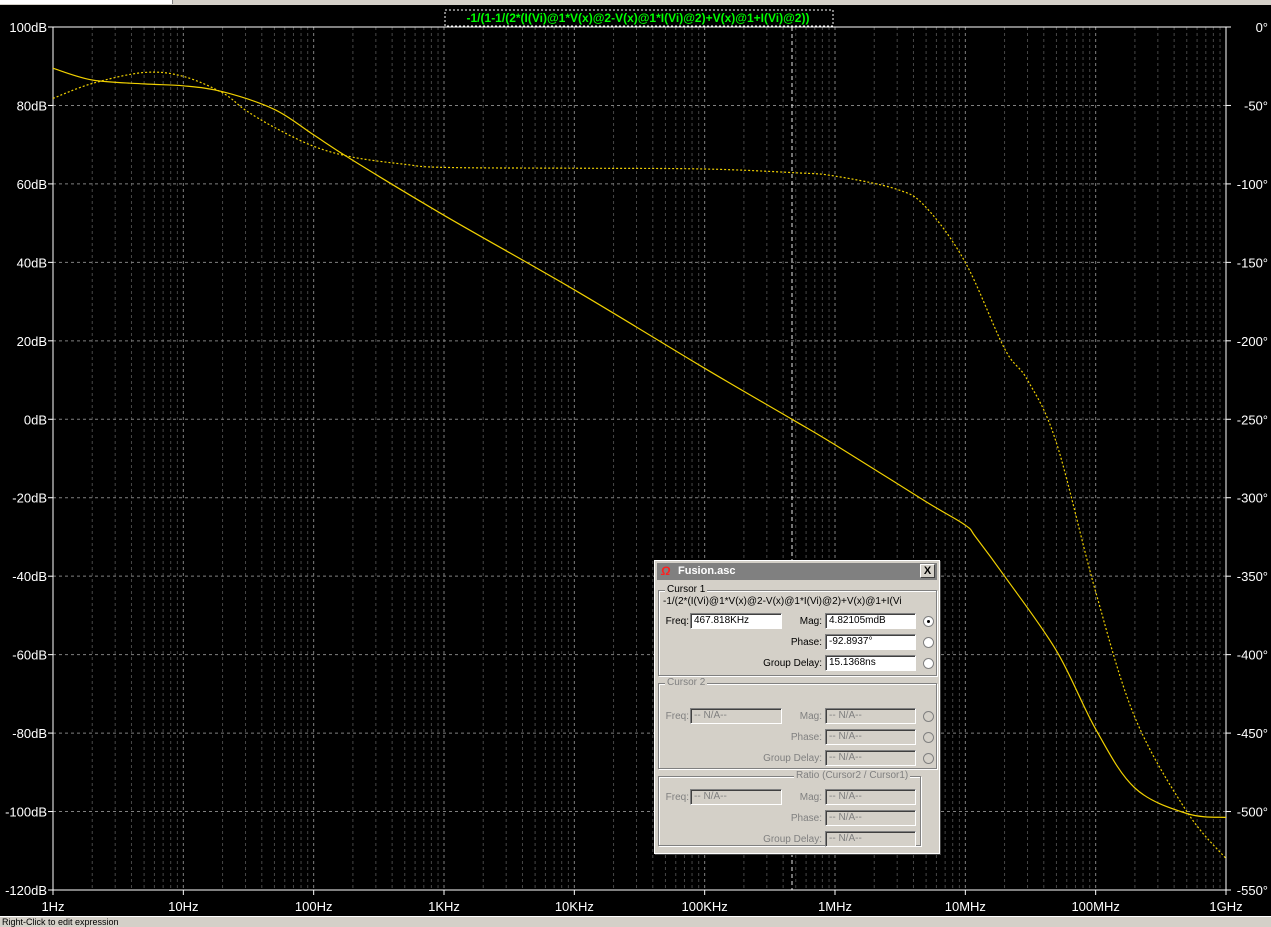 This screenshot has width=1271, height=927. I want to click on cursor1-legend: Cursor 1, so click(686, 590).